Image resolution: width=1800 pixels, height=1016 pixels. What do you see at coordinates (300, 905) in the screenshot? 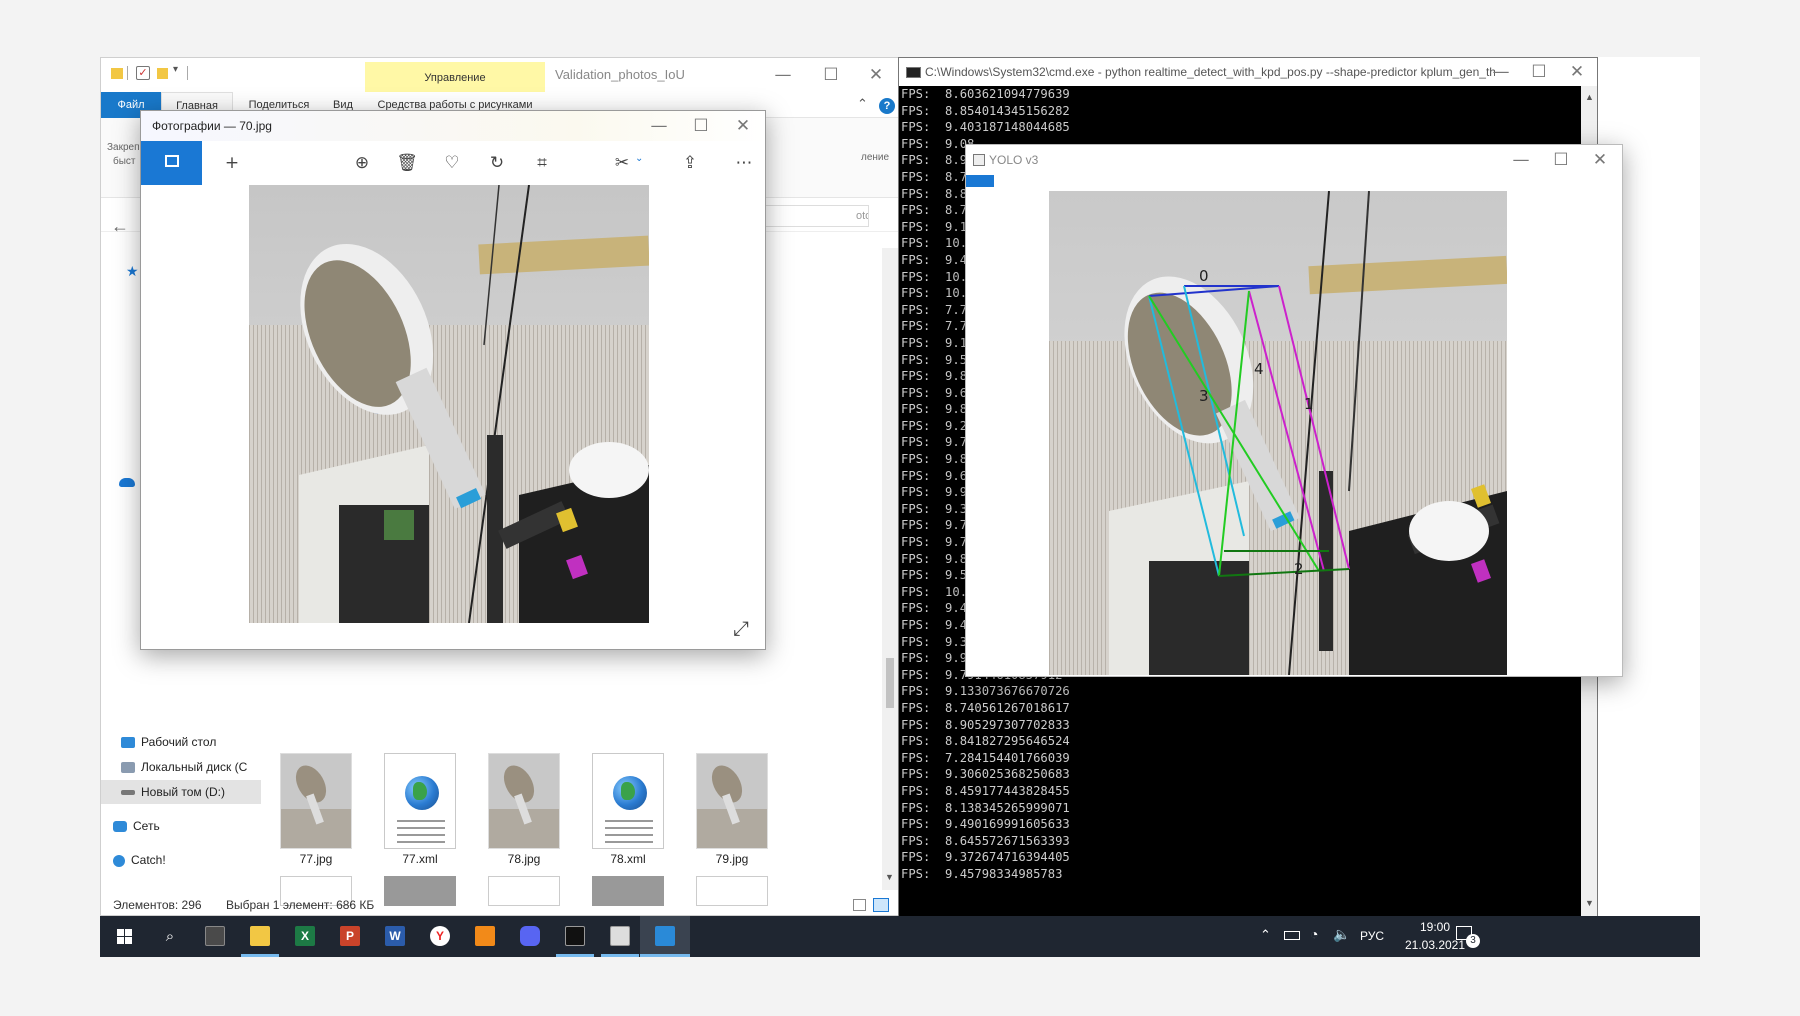
I see `status-selection: Выбран 1 элемент: 686 КБ` at bounding box center [300, 905].